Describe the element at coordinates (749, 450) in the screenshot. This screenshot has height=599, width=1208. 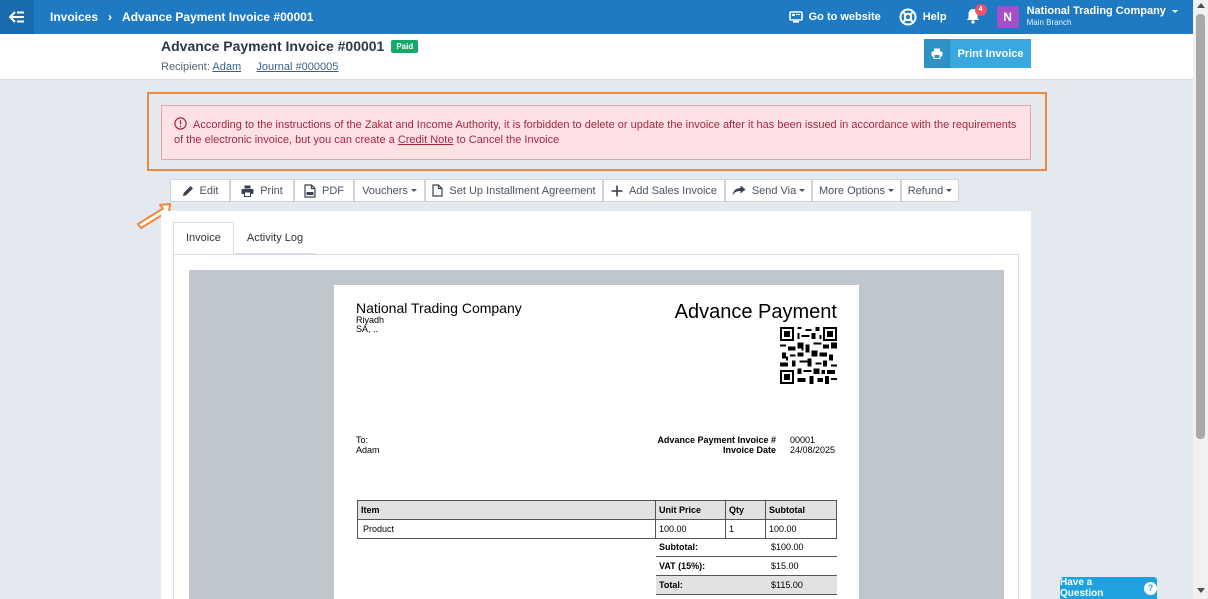
I see `invoice-date-label: Invoice Date` at that location.